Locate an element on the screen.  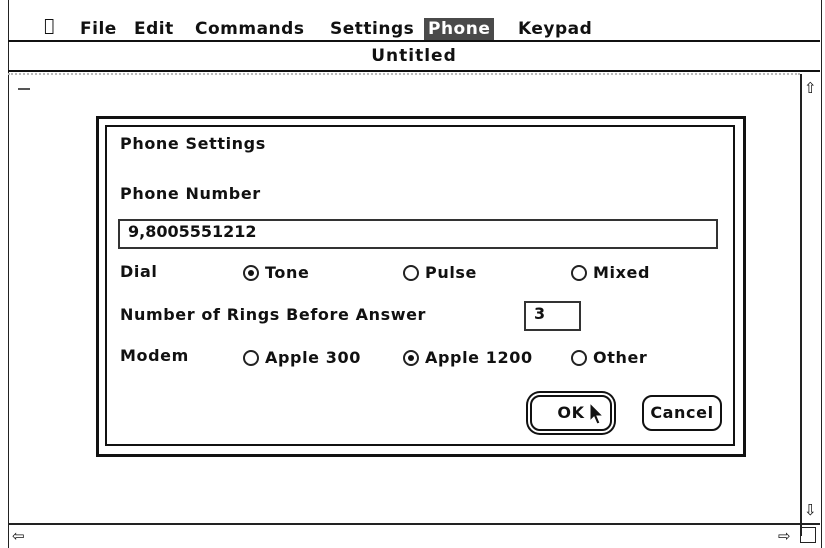
dial-label: Dial is located at coordinates (139, 271).